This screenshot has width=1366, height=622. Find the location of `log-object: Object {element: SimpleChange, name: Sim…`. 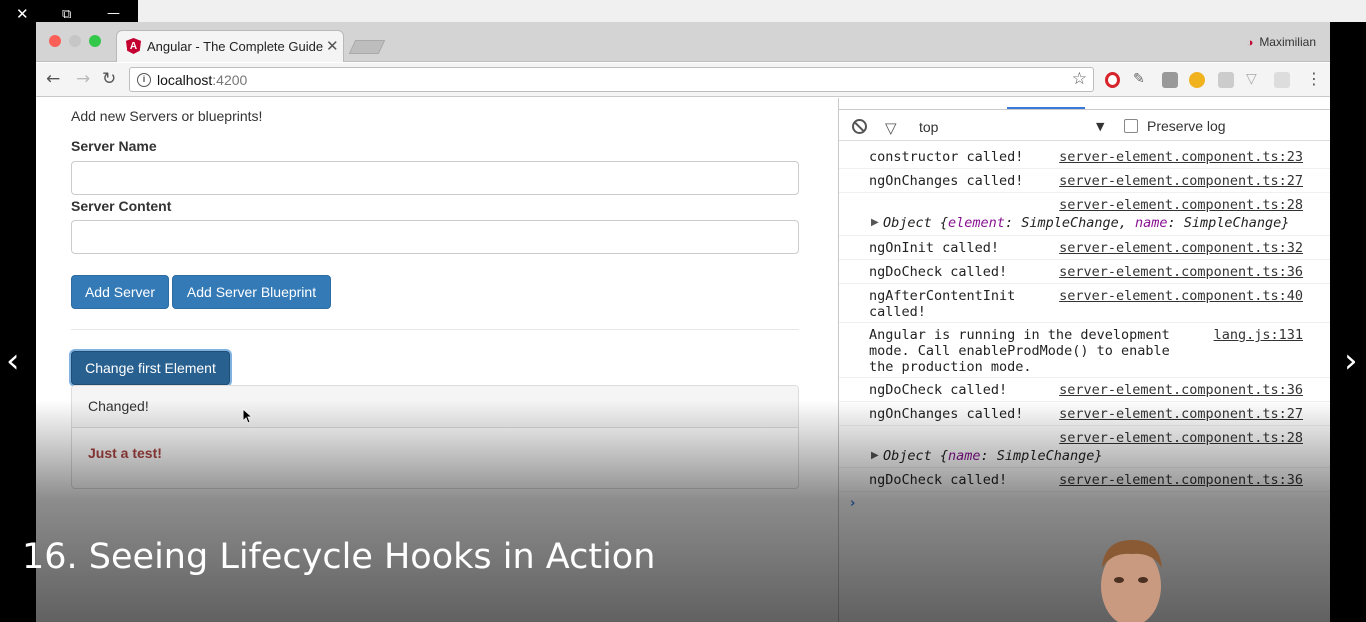

log-object: Object {element: SimpleChange, name: Sim… is located at coordinates (1086, 223).